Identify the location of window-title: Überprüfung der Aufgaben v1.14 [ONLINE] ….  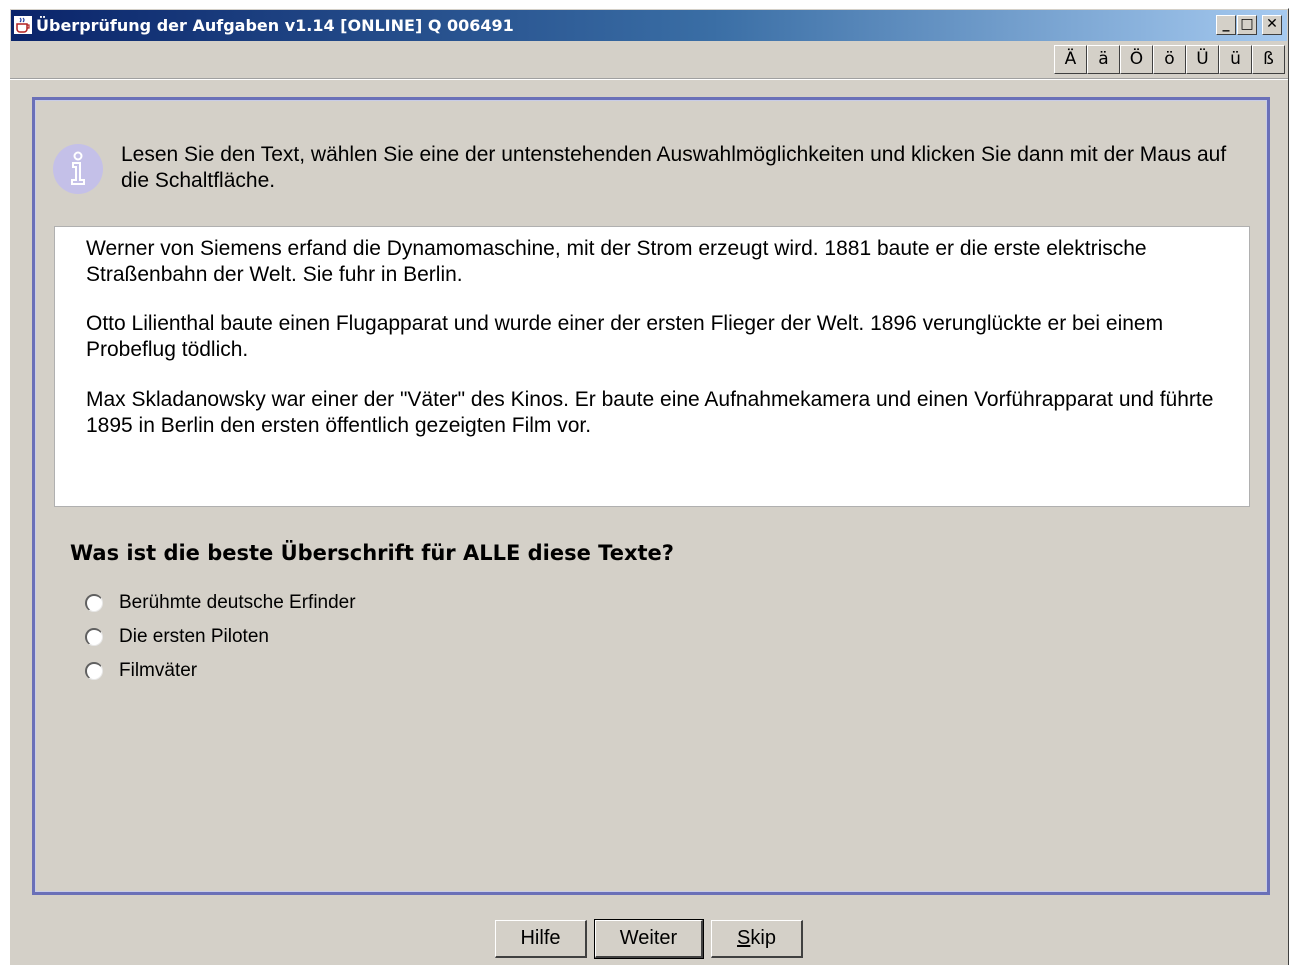
(275, 25).